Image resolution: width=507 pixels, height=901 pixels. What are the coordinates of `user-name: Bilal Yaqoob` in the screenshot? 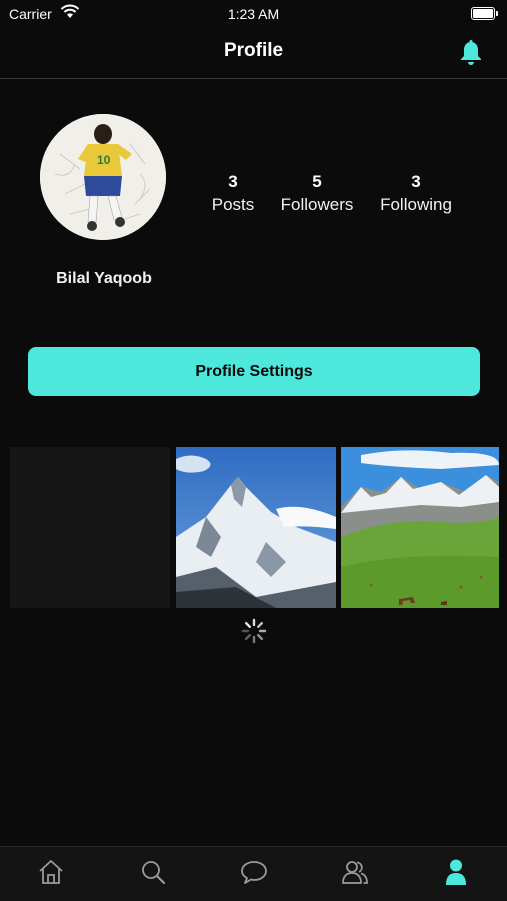 It's located at (104, 278).